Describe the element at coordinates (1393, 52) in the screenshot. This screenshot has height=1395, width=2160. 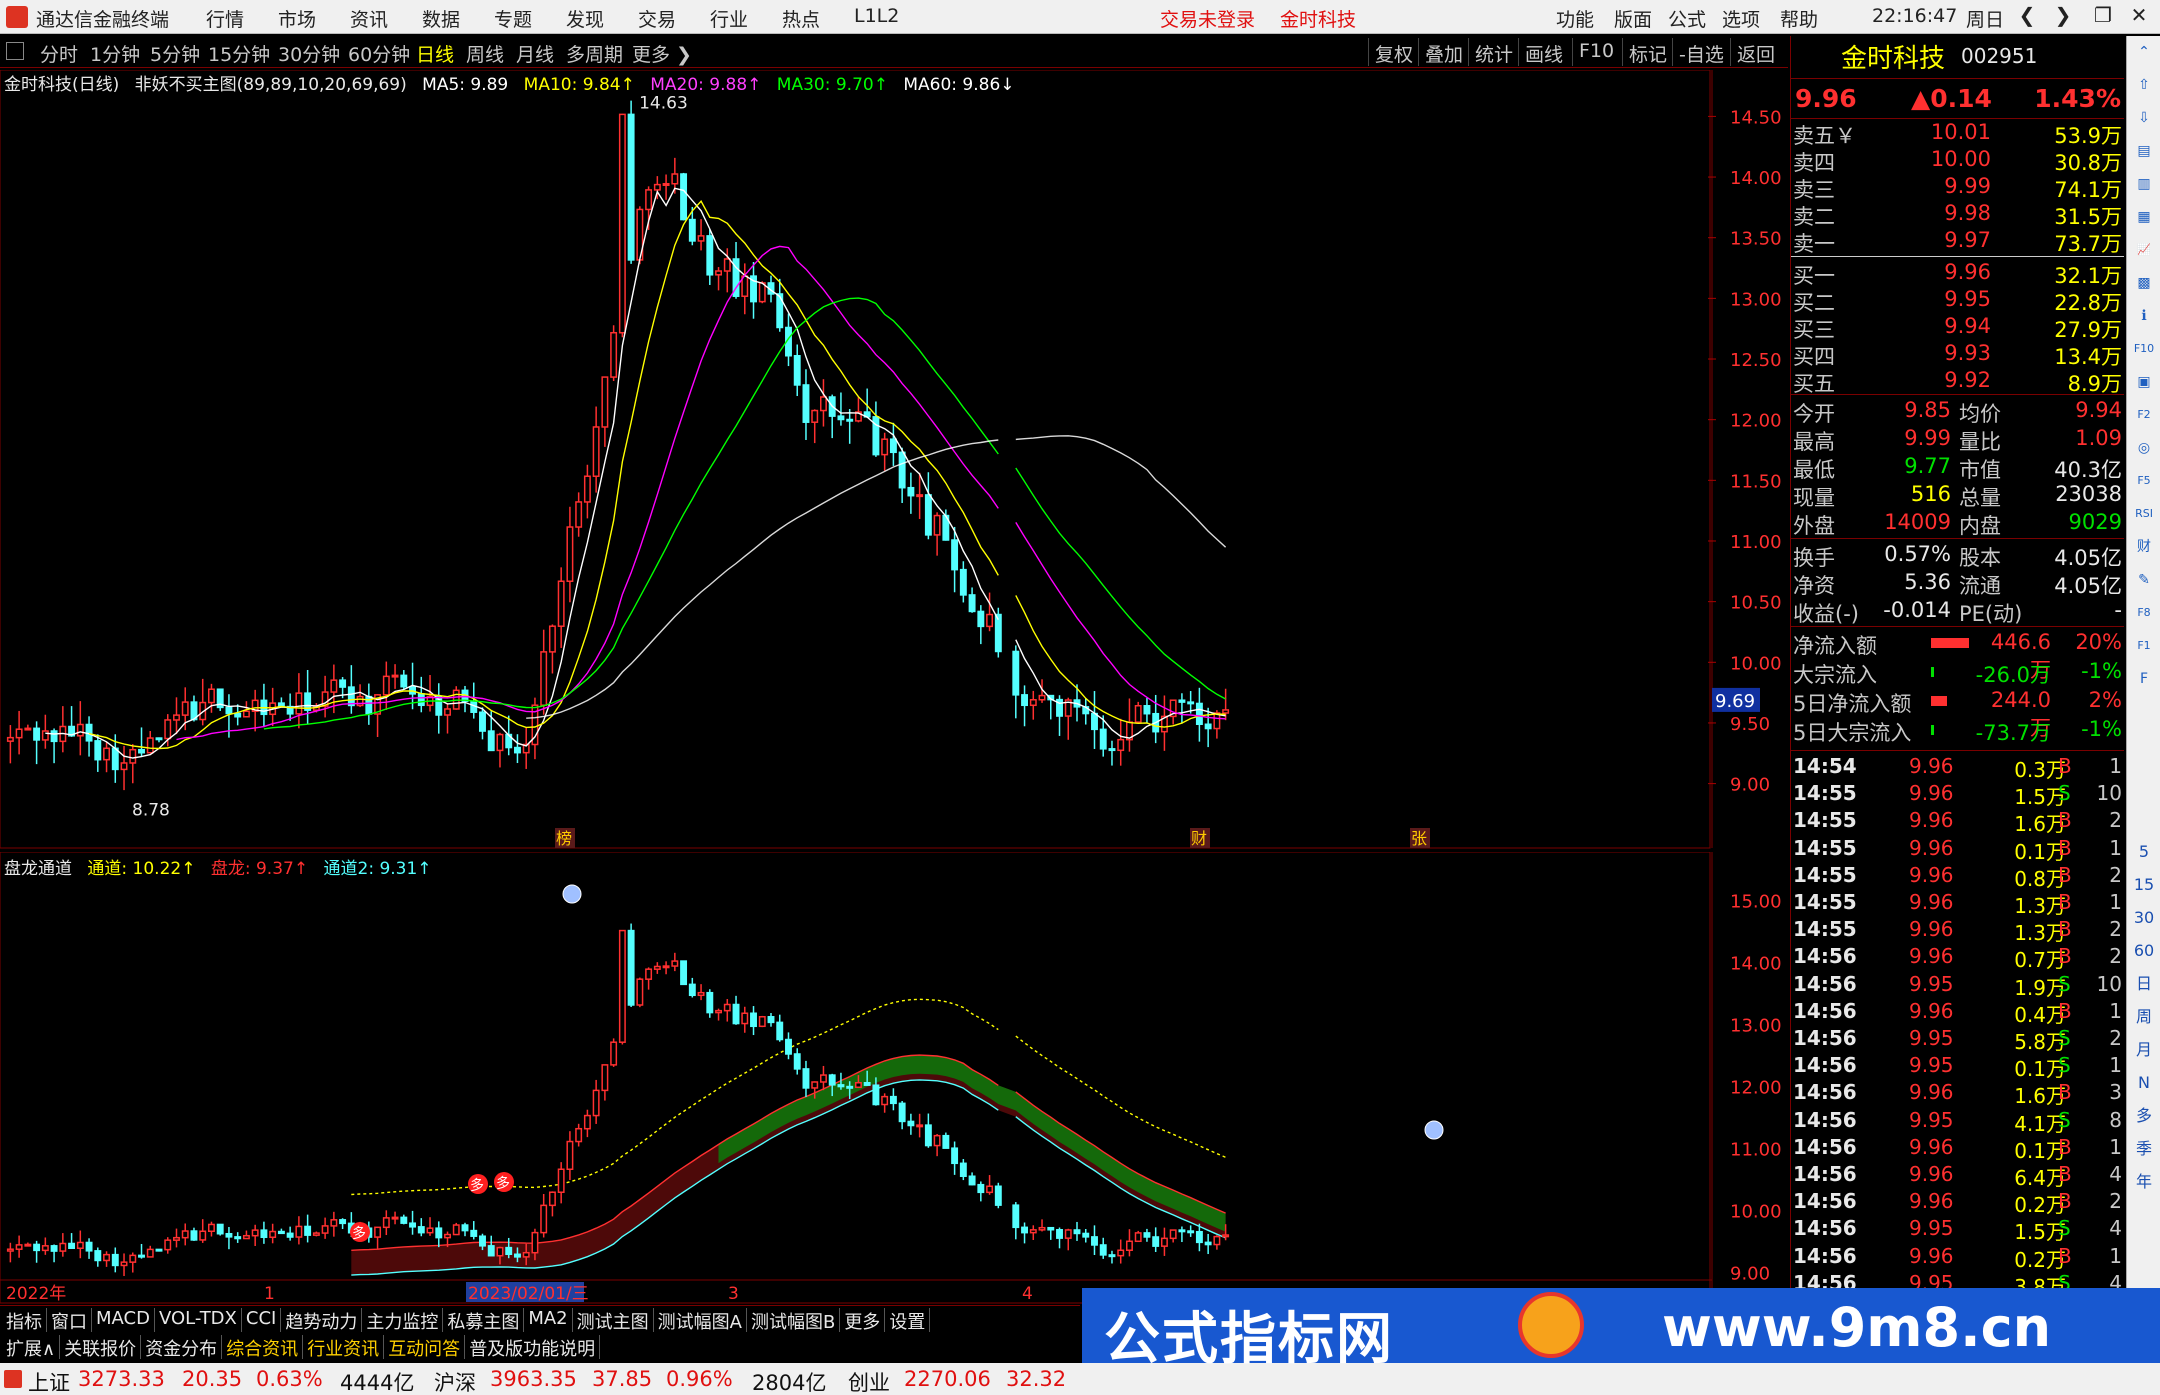
I see `chart-tool-0: 复权` at that location.